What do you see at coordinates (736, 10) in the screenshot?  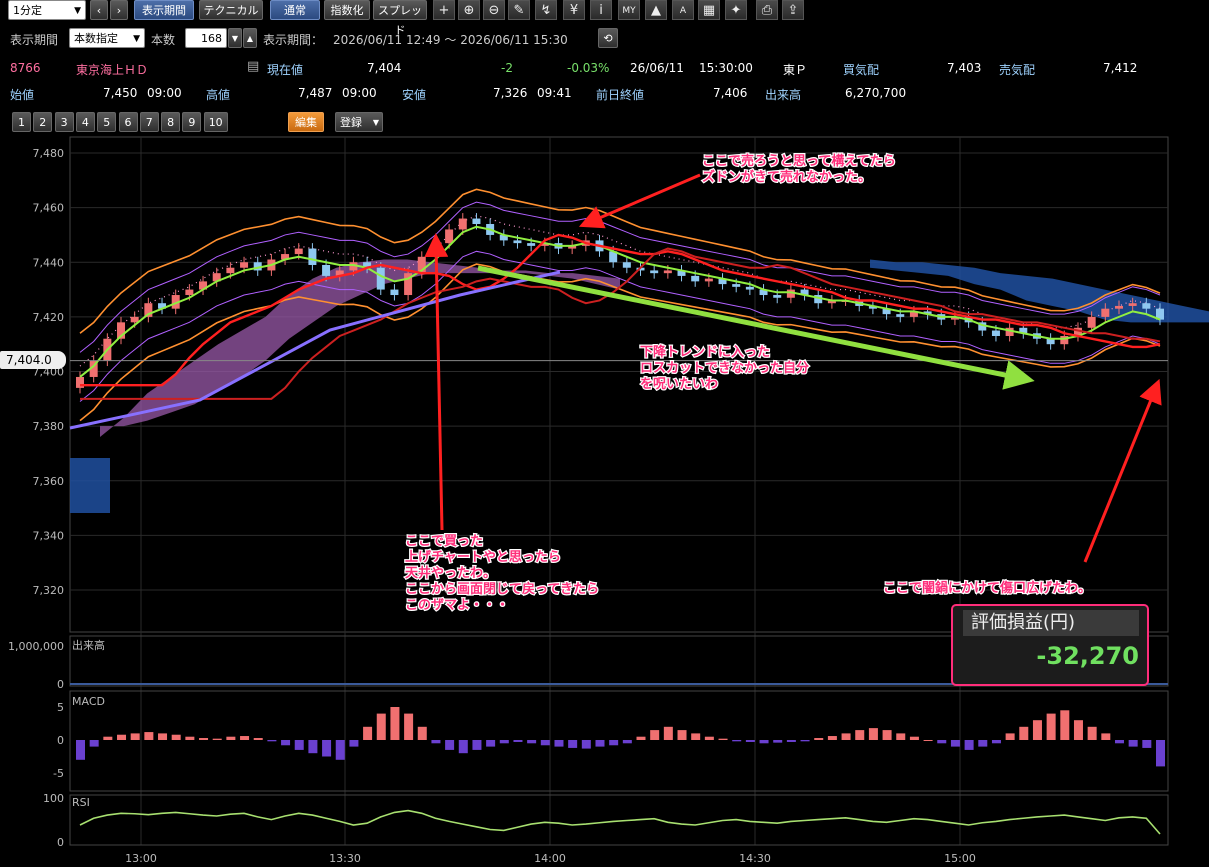 I see `wrench-icon: ✦` at bounding box center [736, 10].